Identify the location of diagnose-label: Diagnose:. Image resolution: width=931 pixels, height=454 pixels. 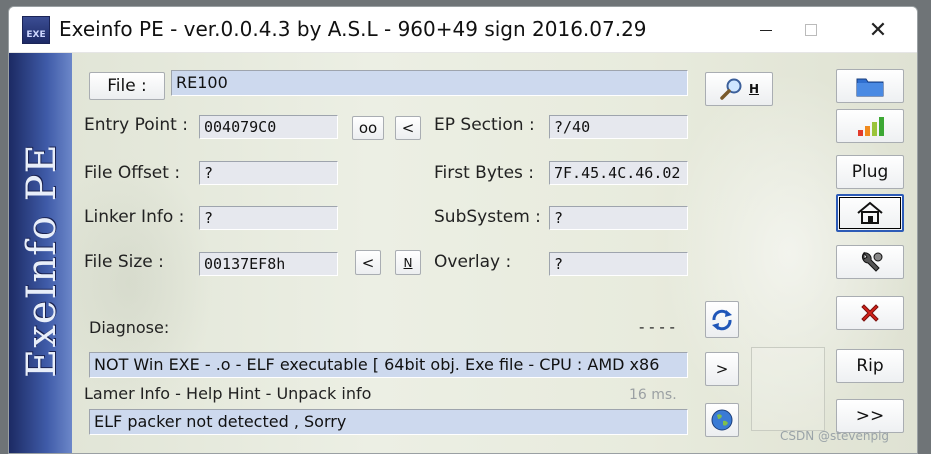
(129, 327).